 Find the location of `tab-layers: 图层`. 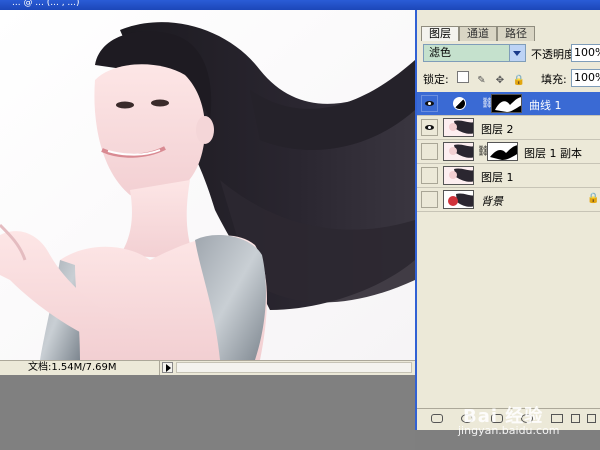

tab-layers: 图层 is located at coordinates (440, 33).